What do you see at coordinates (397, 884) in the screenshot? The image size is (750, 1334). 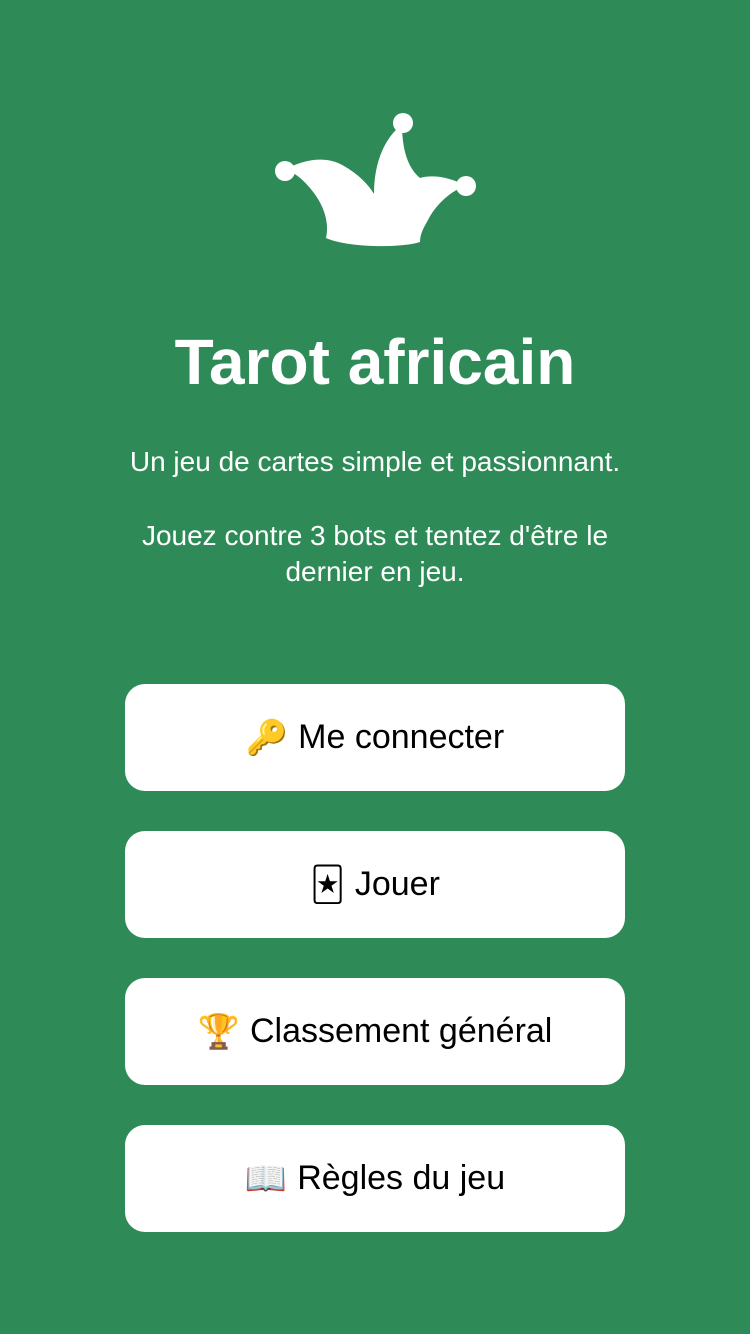 I see `play-button-label: Jouer` at bounding box center [397, 884].